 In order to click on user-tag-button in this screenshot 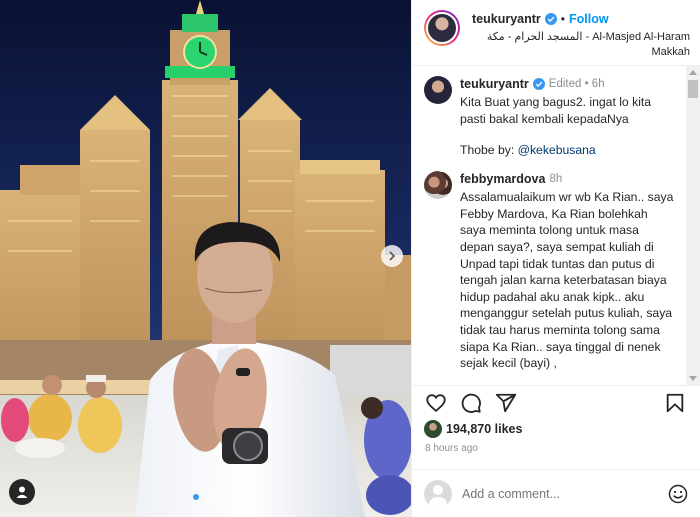, I will do `click(22, 492)`.